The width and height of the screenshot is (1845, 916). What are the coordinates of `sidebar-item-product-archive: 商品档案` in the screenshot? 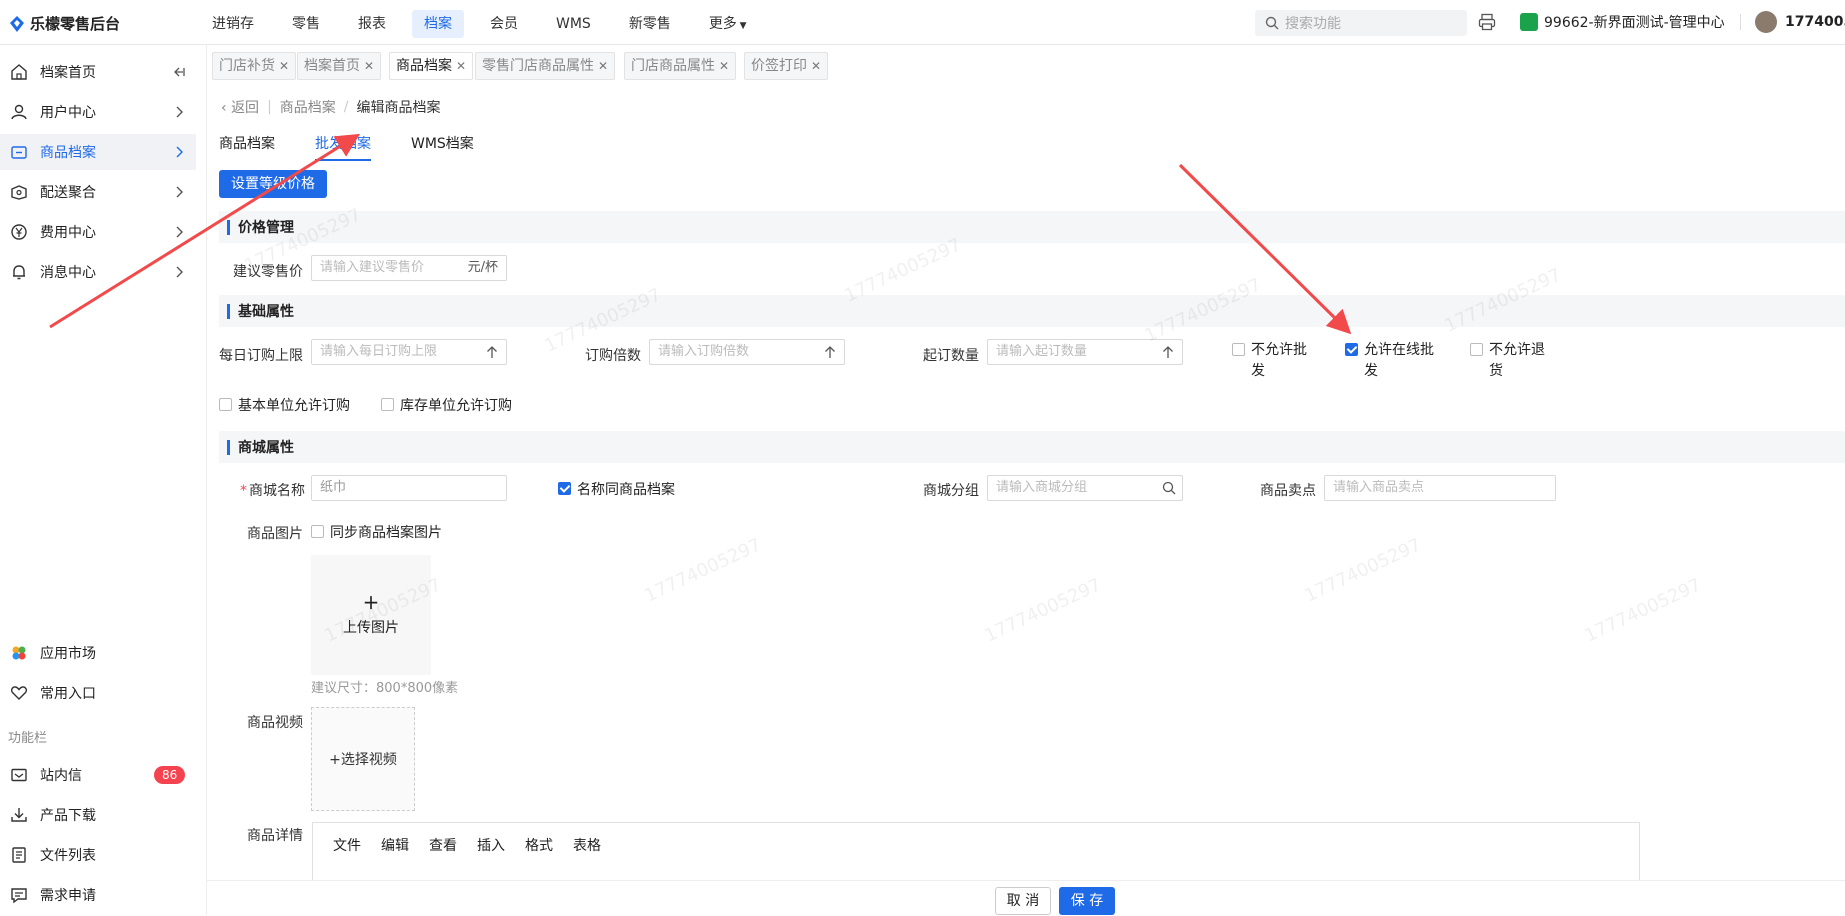 It's located at (98, 152).